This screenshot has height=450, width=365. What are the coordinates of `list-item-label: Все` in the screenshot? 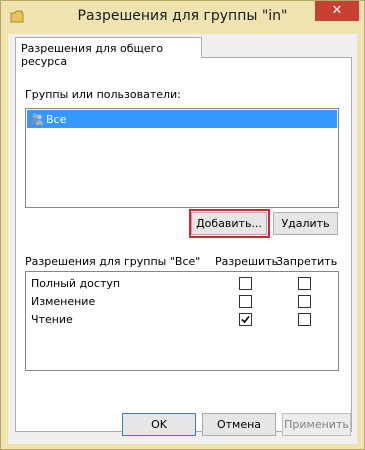 It's located at (56, 119).